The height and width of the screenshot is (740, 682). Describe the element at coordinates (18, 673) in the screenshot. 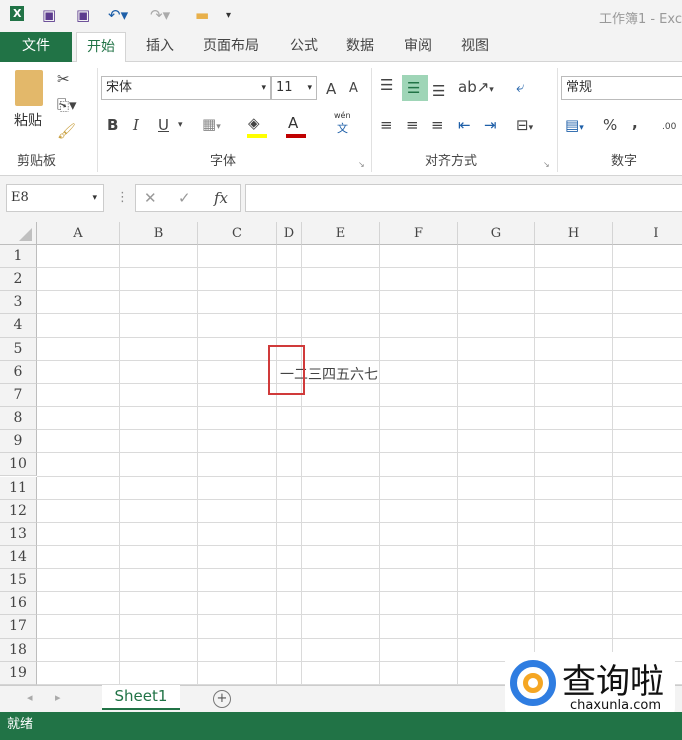

I see `row-header-19: 19` at that location.